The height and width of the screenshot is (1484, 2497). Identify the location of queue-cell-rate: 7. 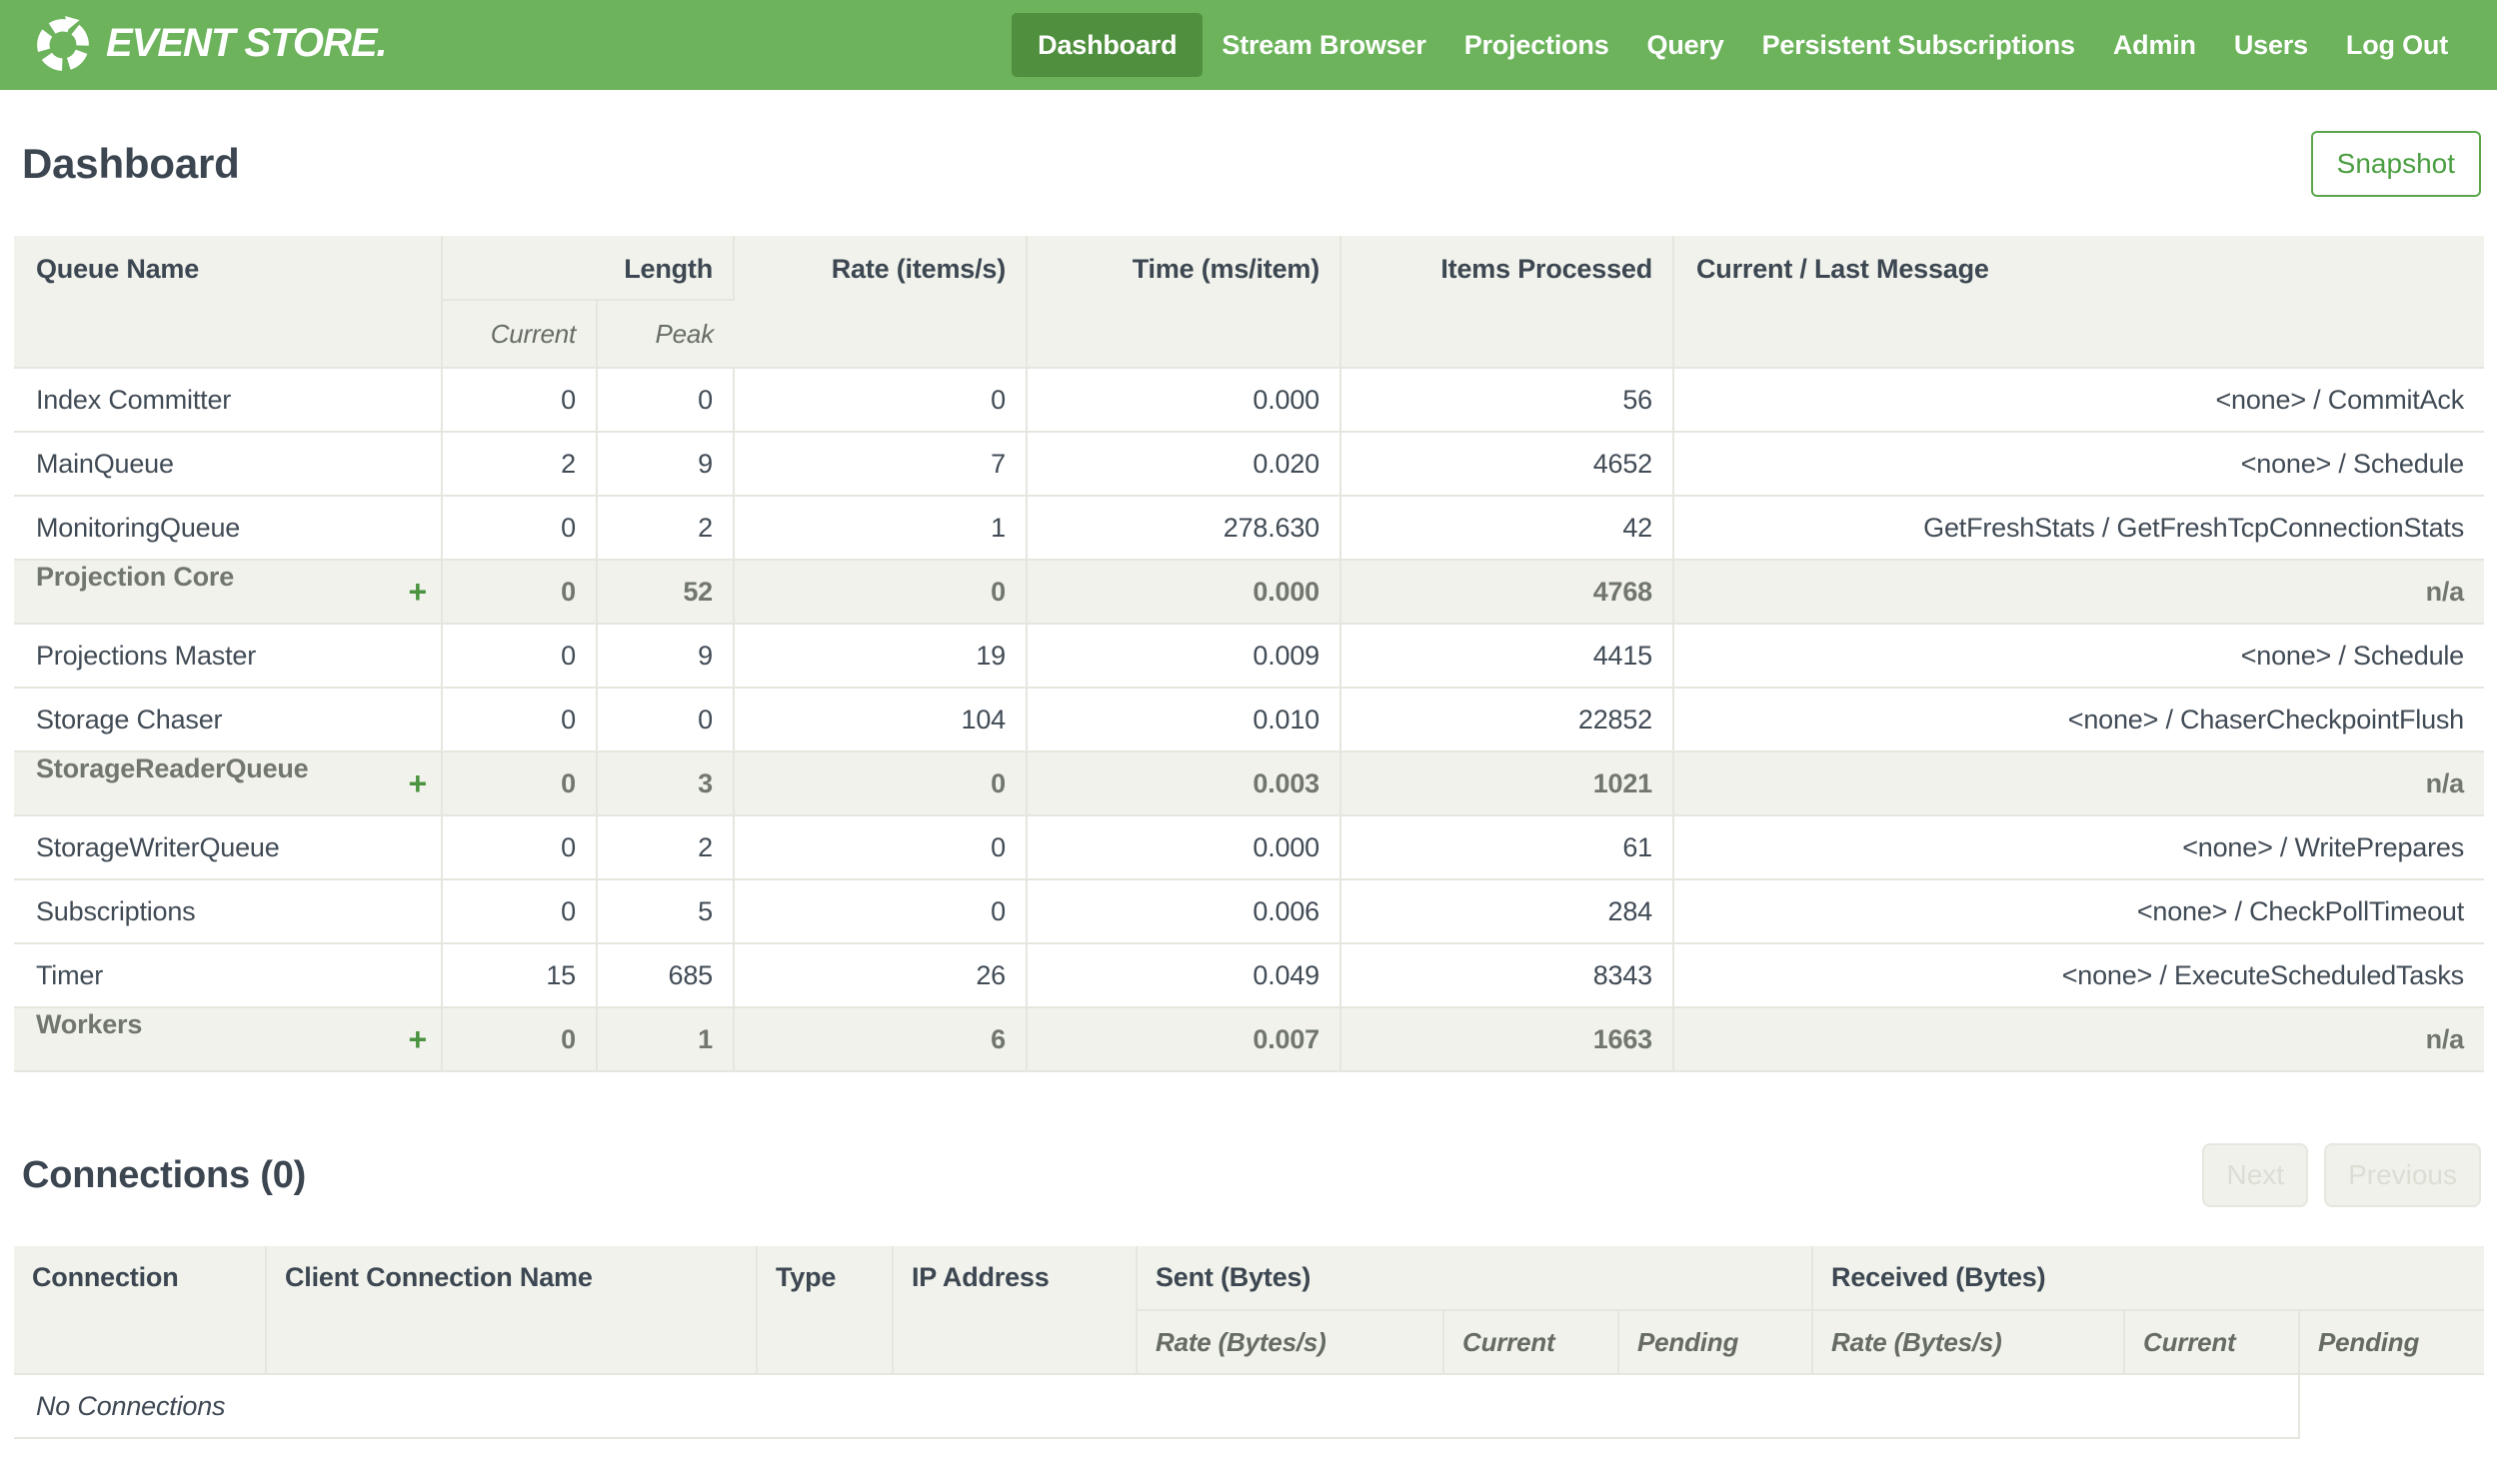
(881, 464).